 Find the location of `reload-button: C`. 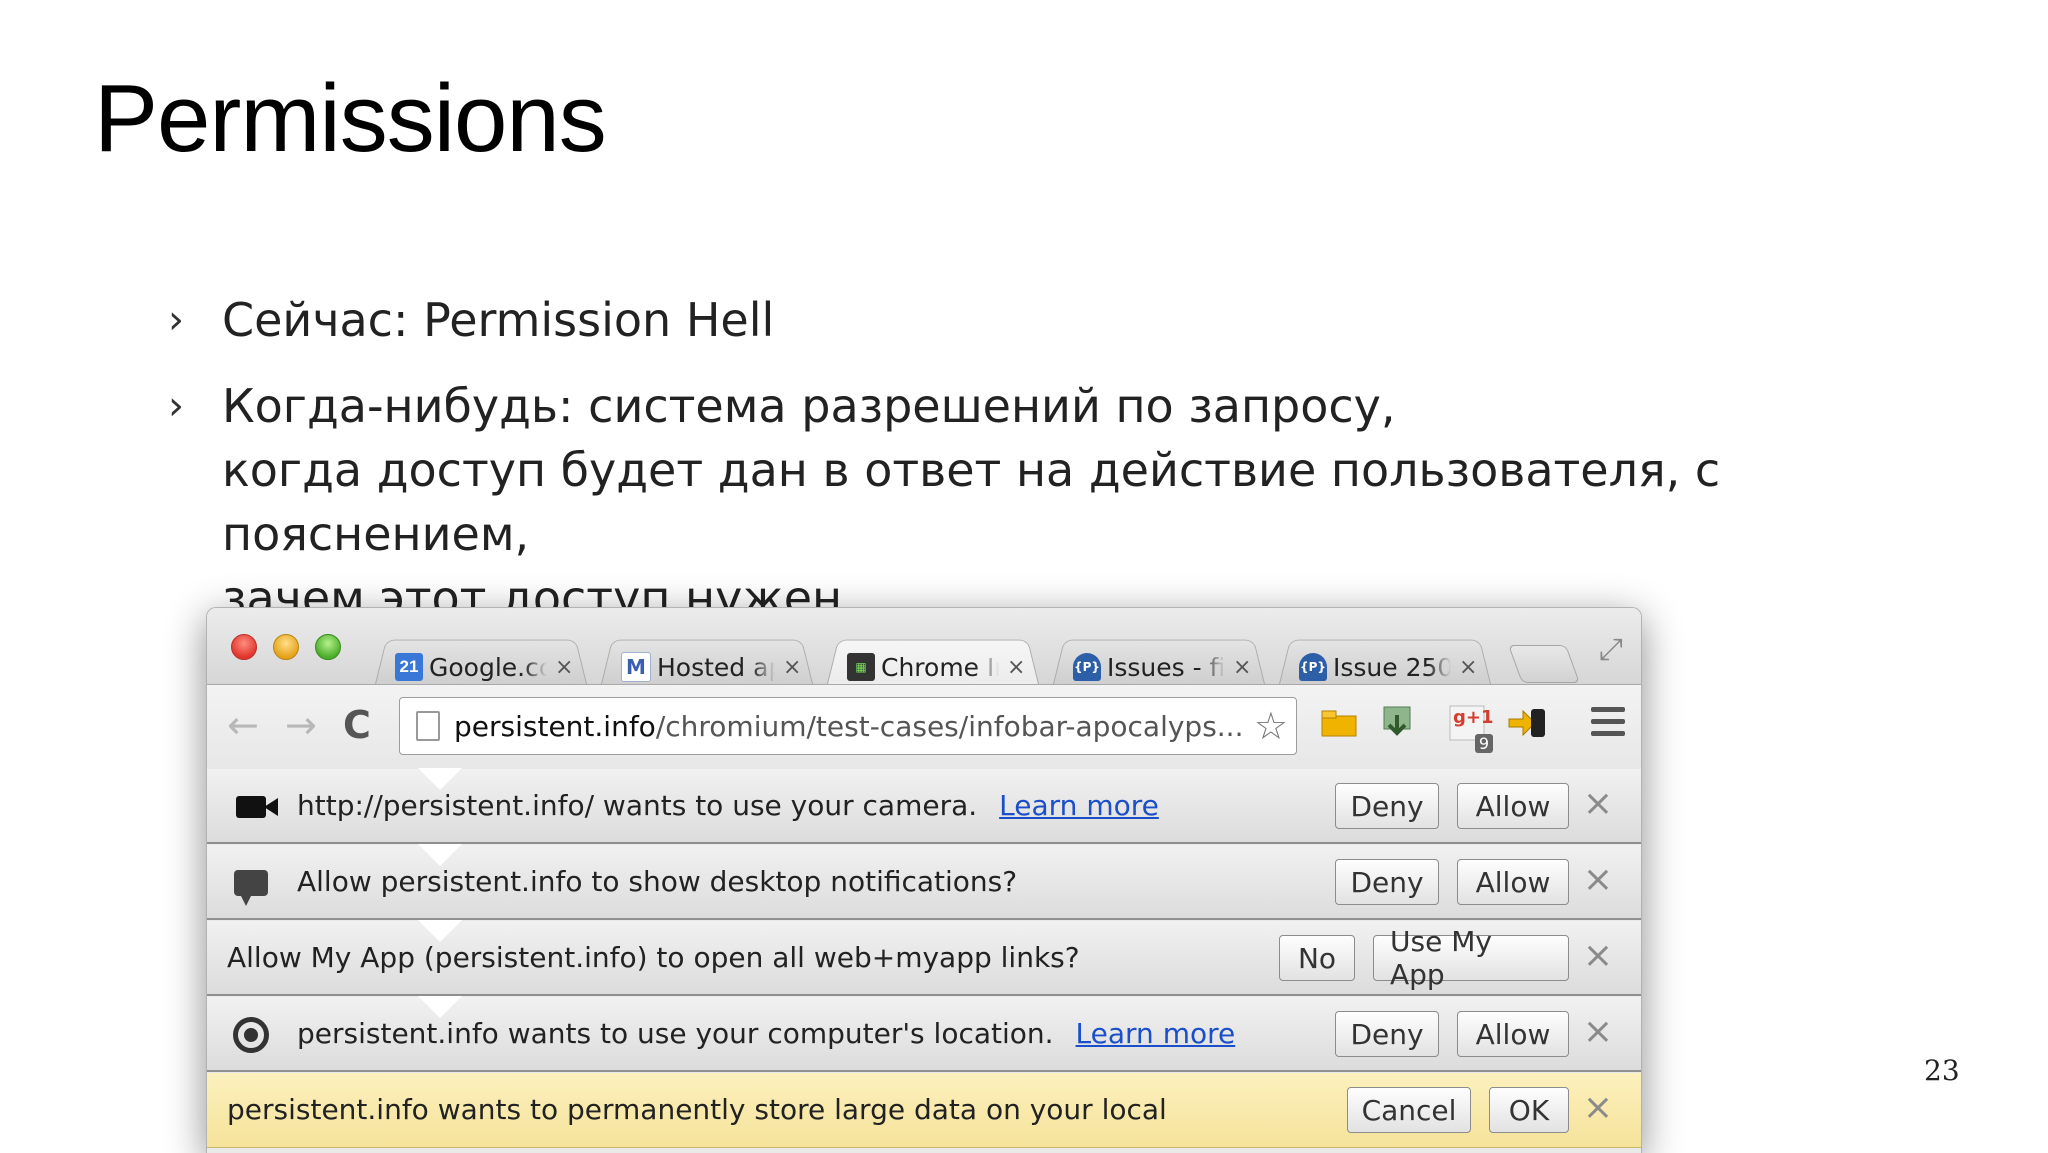

reload-button: C is located at coordinates (357, 725).